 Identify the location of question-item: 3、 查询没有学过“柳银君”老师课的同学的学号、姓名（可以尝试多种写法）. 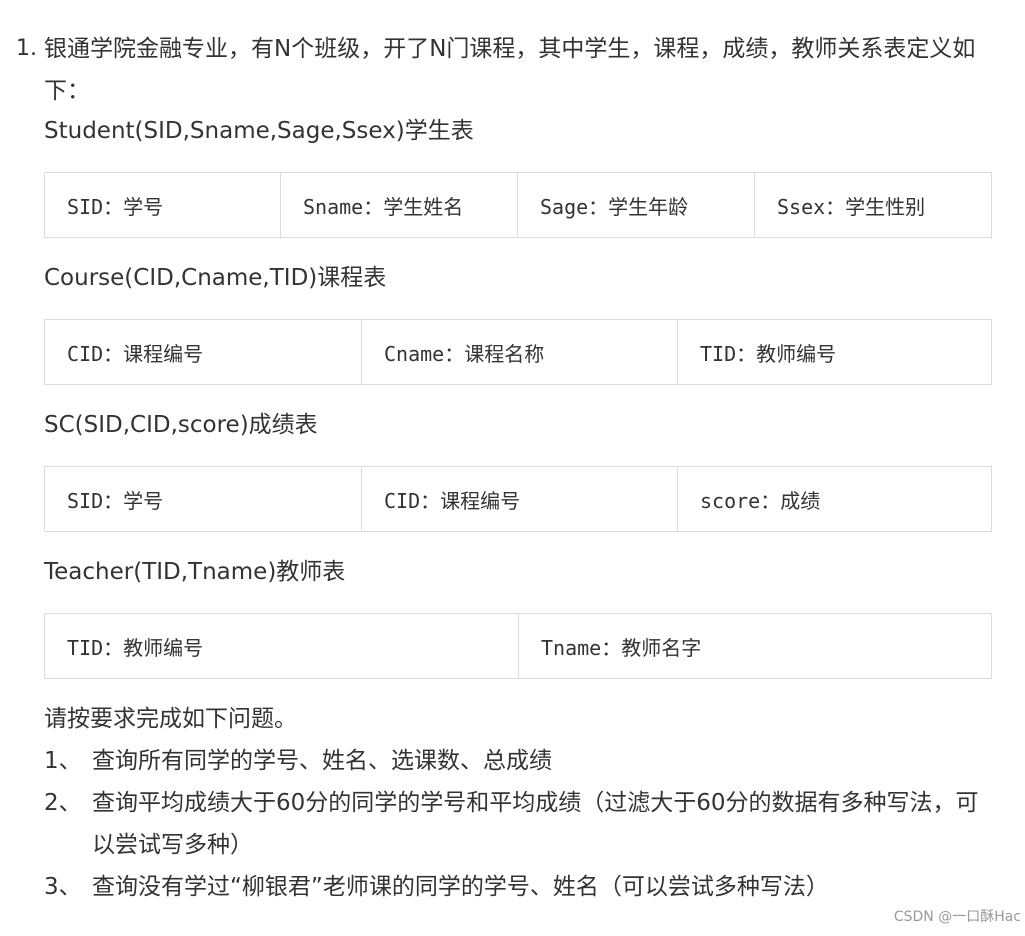
(518, 887).